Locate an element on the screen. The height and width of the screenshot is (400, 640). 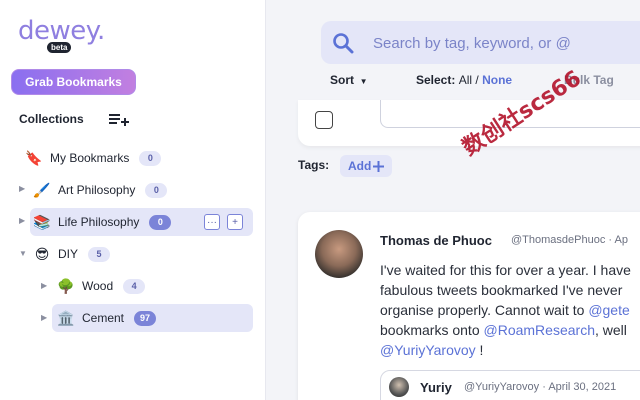
select-controls: Select: All / None is located at coordinates (464, 80).